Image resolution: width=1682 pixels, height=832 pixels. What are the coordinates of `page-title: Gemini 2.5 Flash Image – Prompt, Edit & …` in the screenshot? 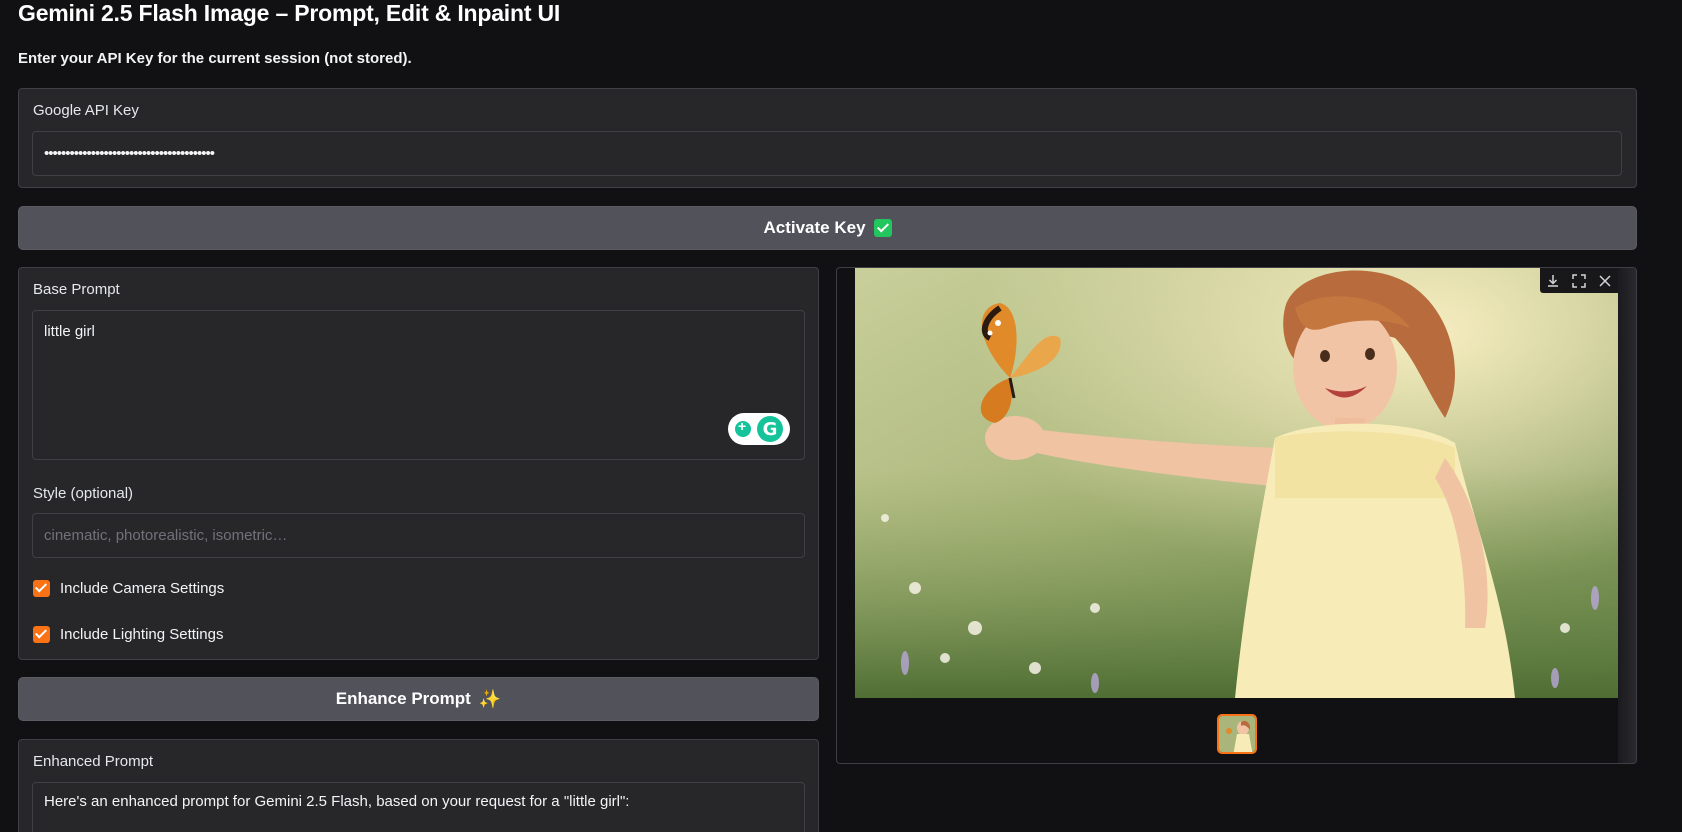 It's located at (289, 13).